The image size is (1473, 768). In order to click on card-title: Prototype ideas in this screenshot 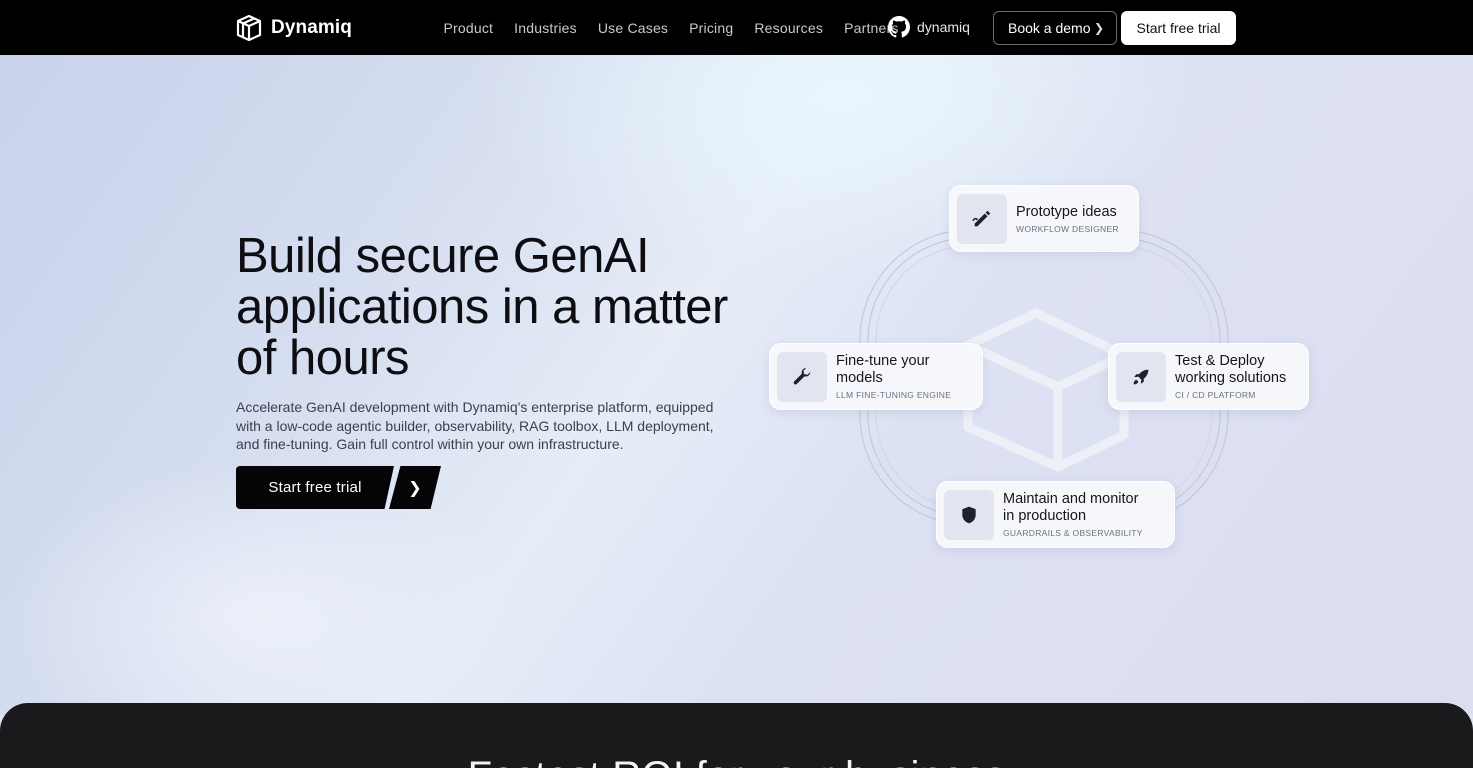, I will do `click(1066, 211)`.